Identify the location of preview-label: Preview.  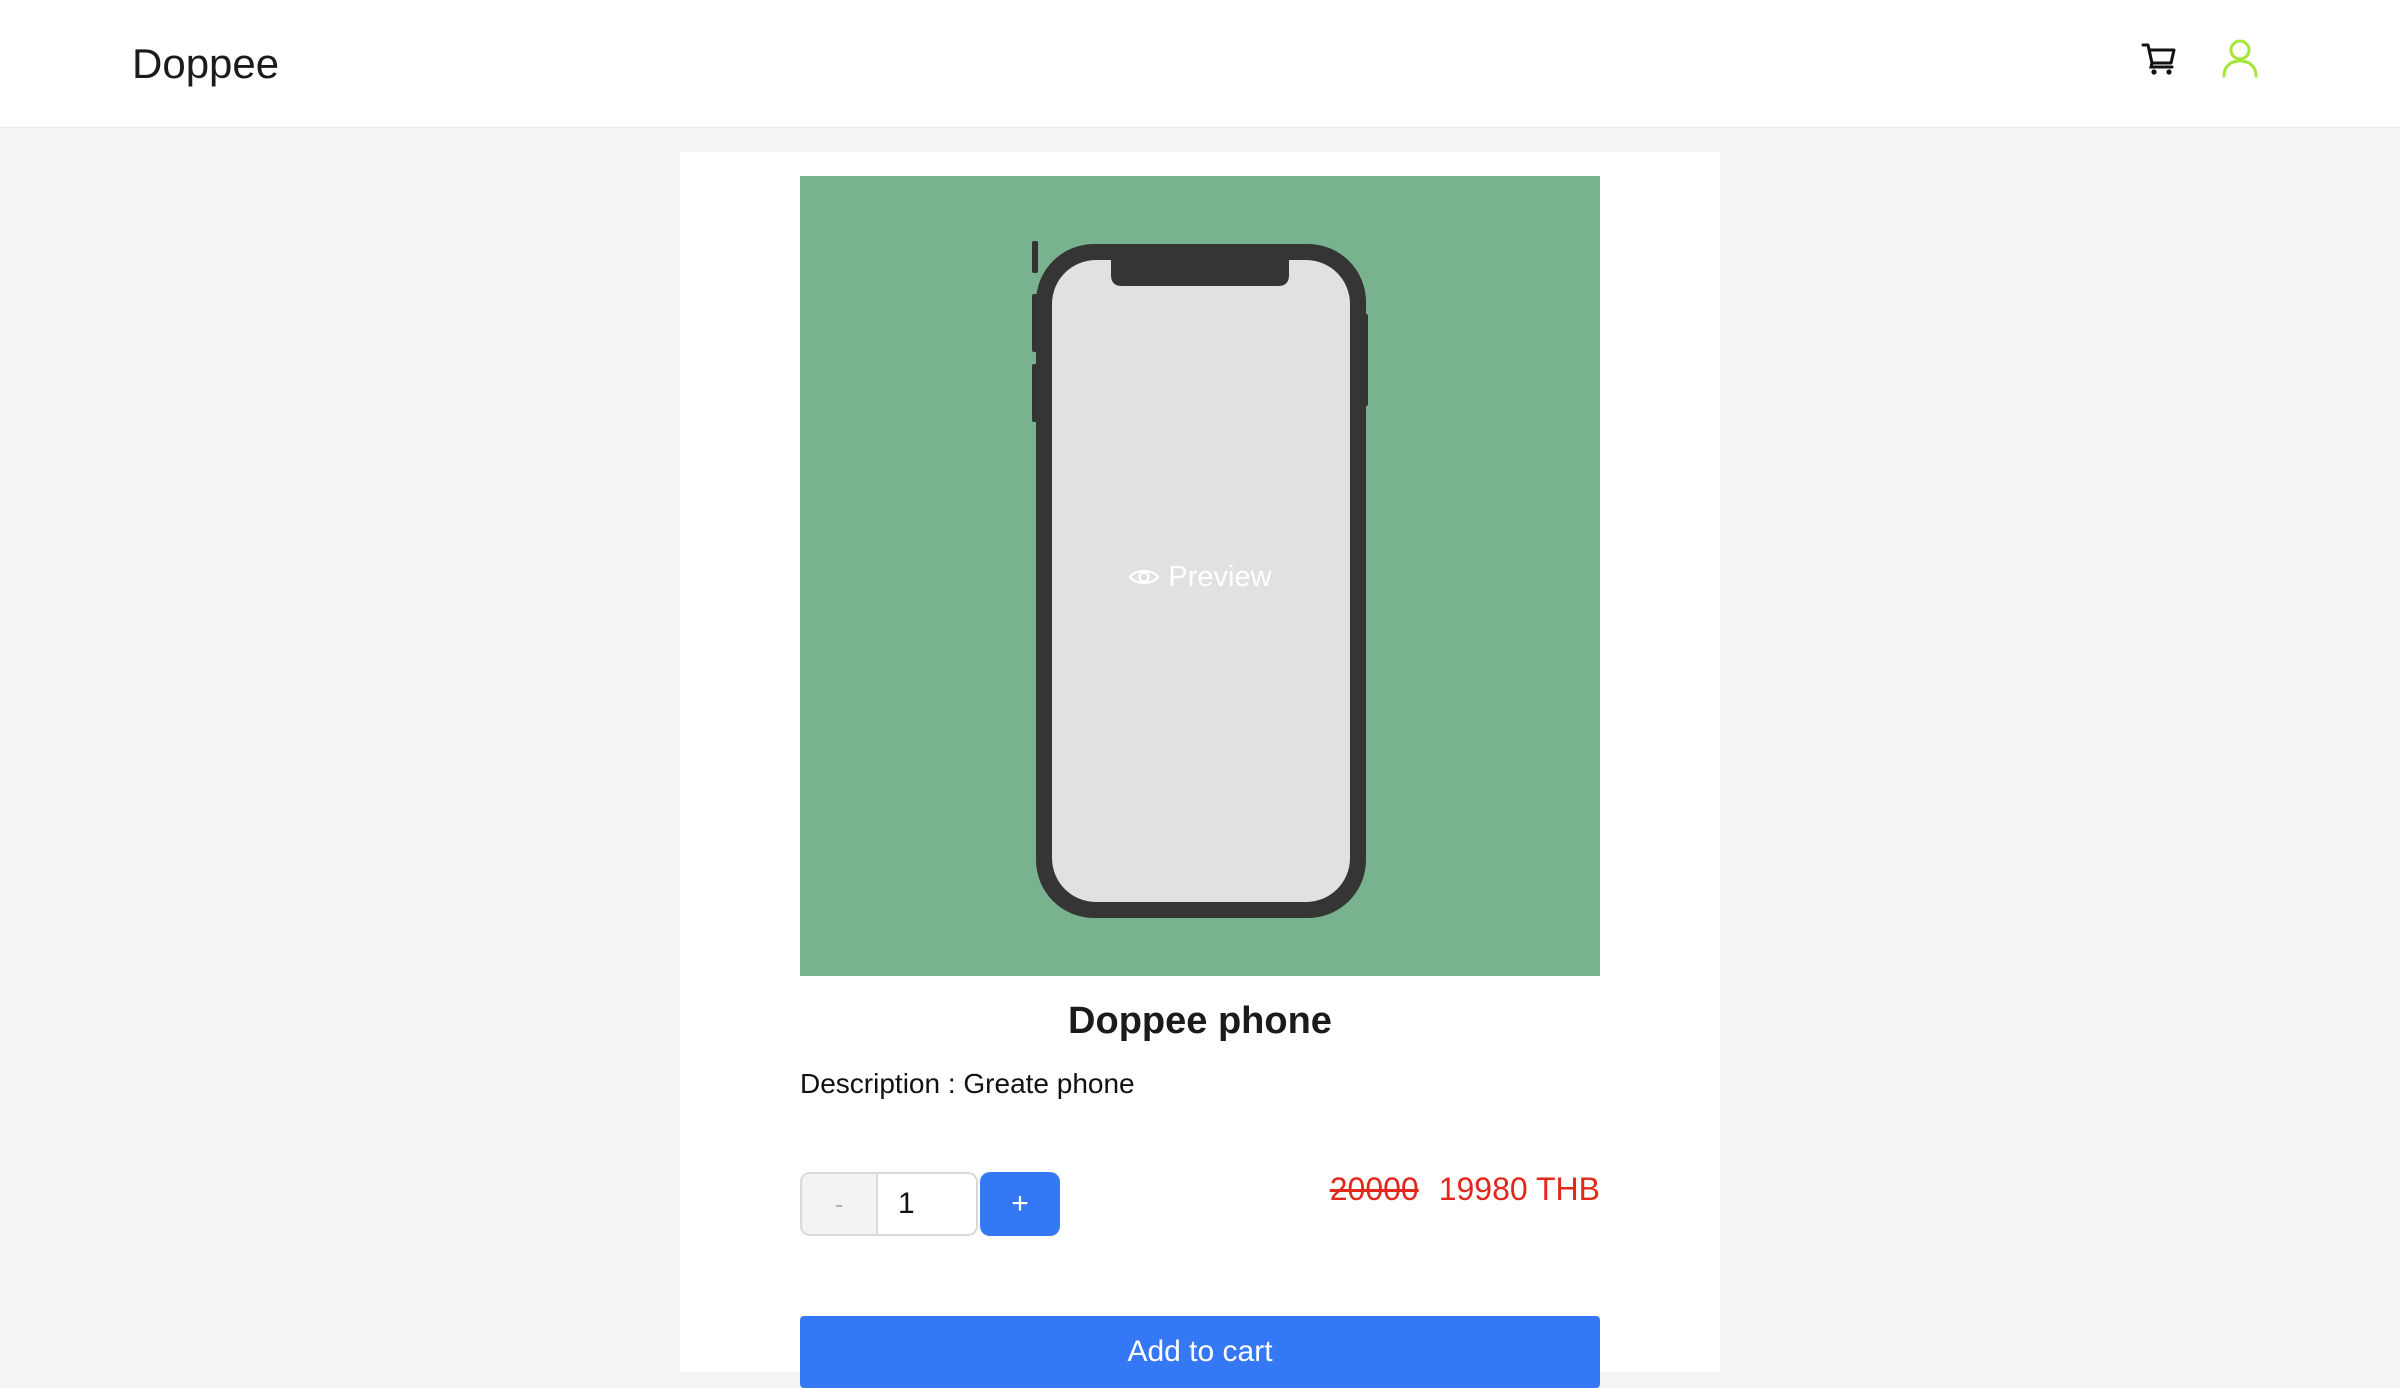
(1220, 576).